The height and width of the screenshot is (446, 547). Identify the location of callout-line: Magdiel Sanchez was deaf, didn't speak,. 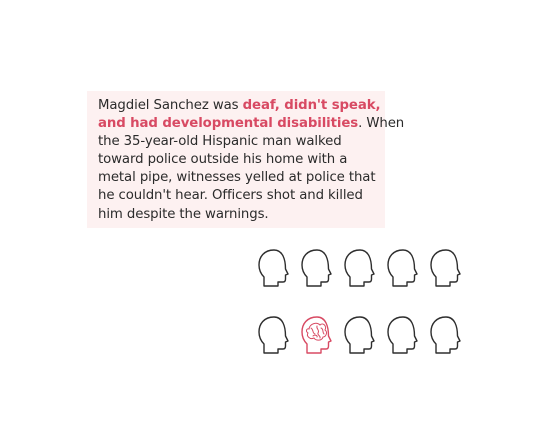
(241, 106).